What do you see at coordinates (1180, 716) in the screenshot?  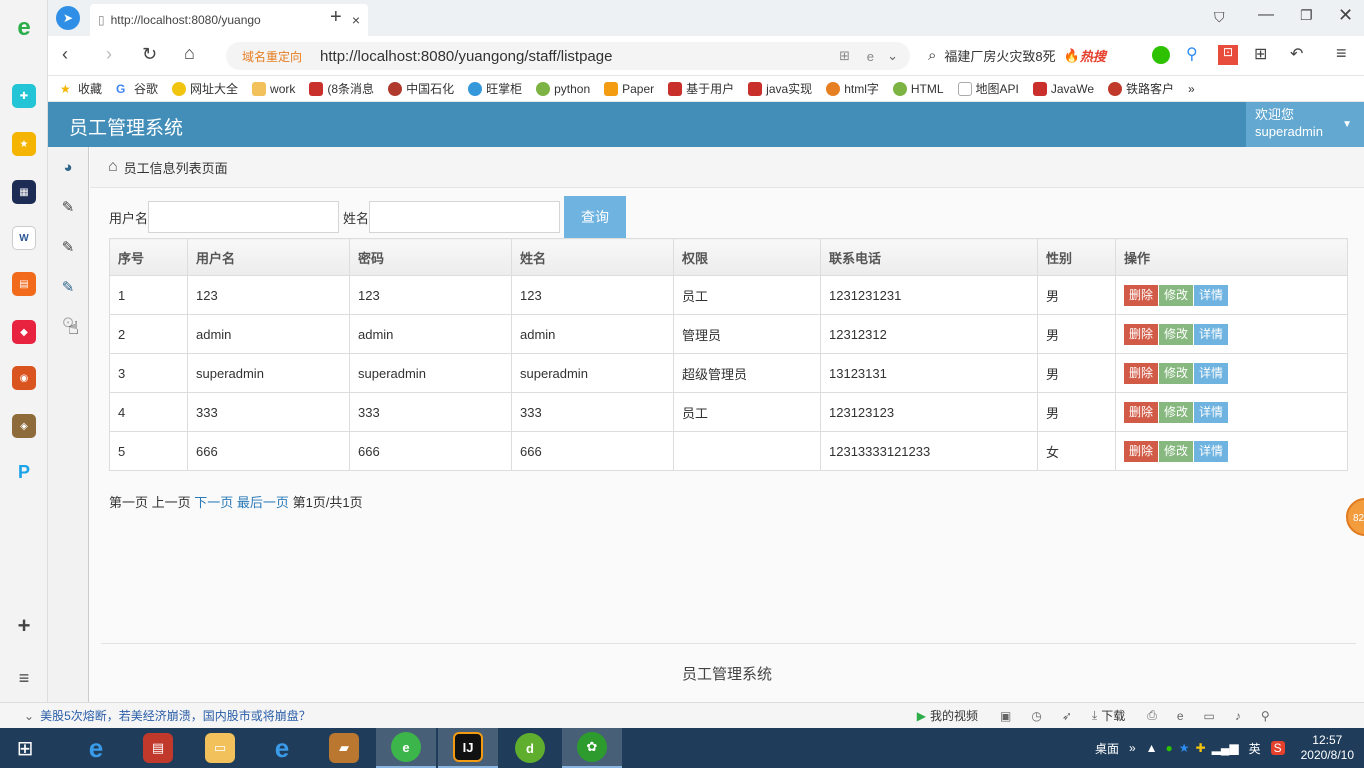 I see `ie-icon: e` at bounding box center [1180, 716].